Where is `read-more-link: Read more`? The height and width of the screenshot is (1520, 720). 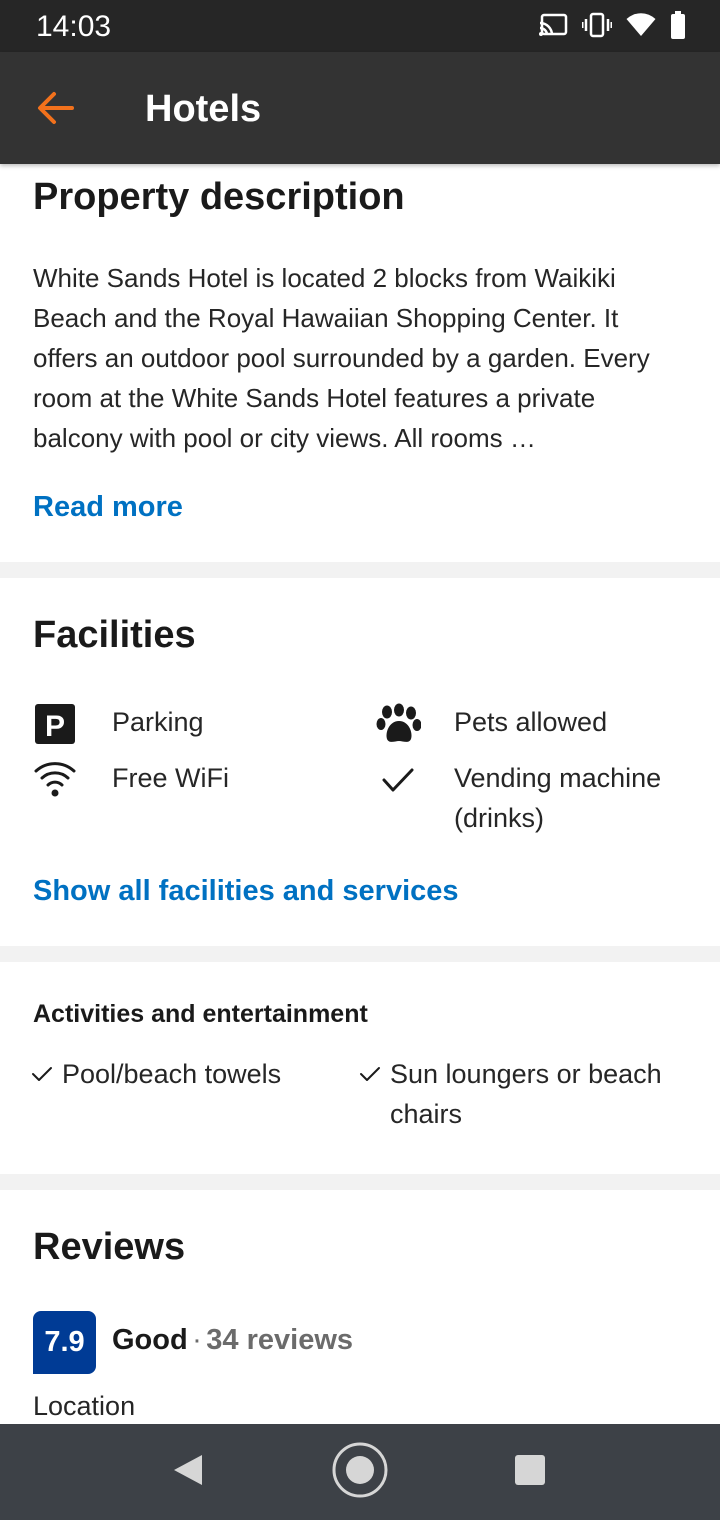
read-more-link: Read more is located at coordinates (108, 507).